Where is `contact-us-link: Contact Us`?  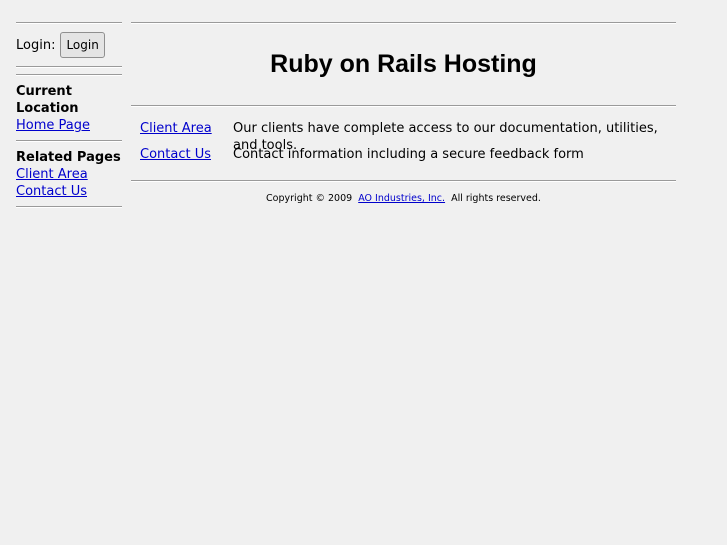
contact-us-link: Contact Us is located at coordinates (175, 154).